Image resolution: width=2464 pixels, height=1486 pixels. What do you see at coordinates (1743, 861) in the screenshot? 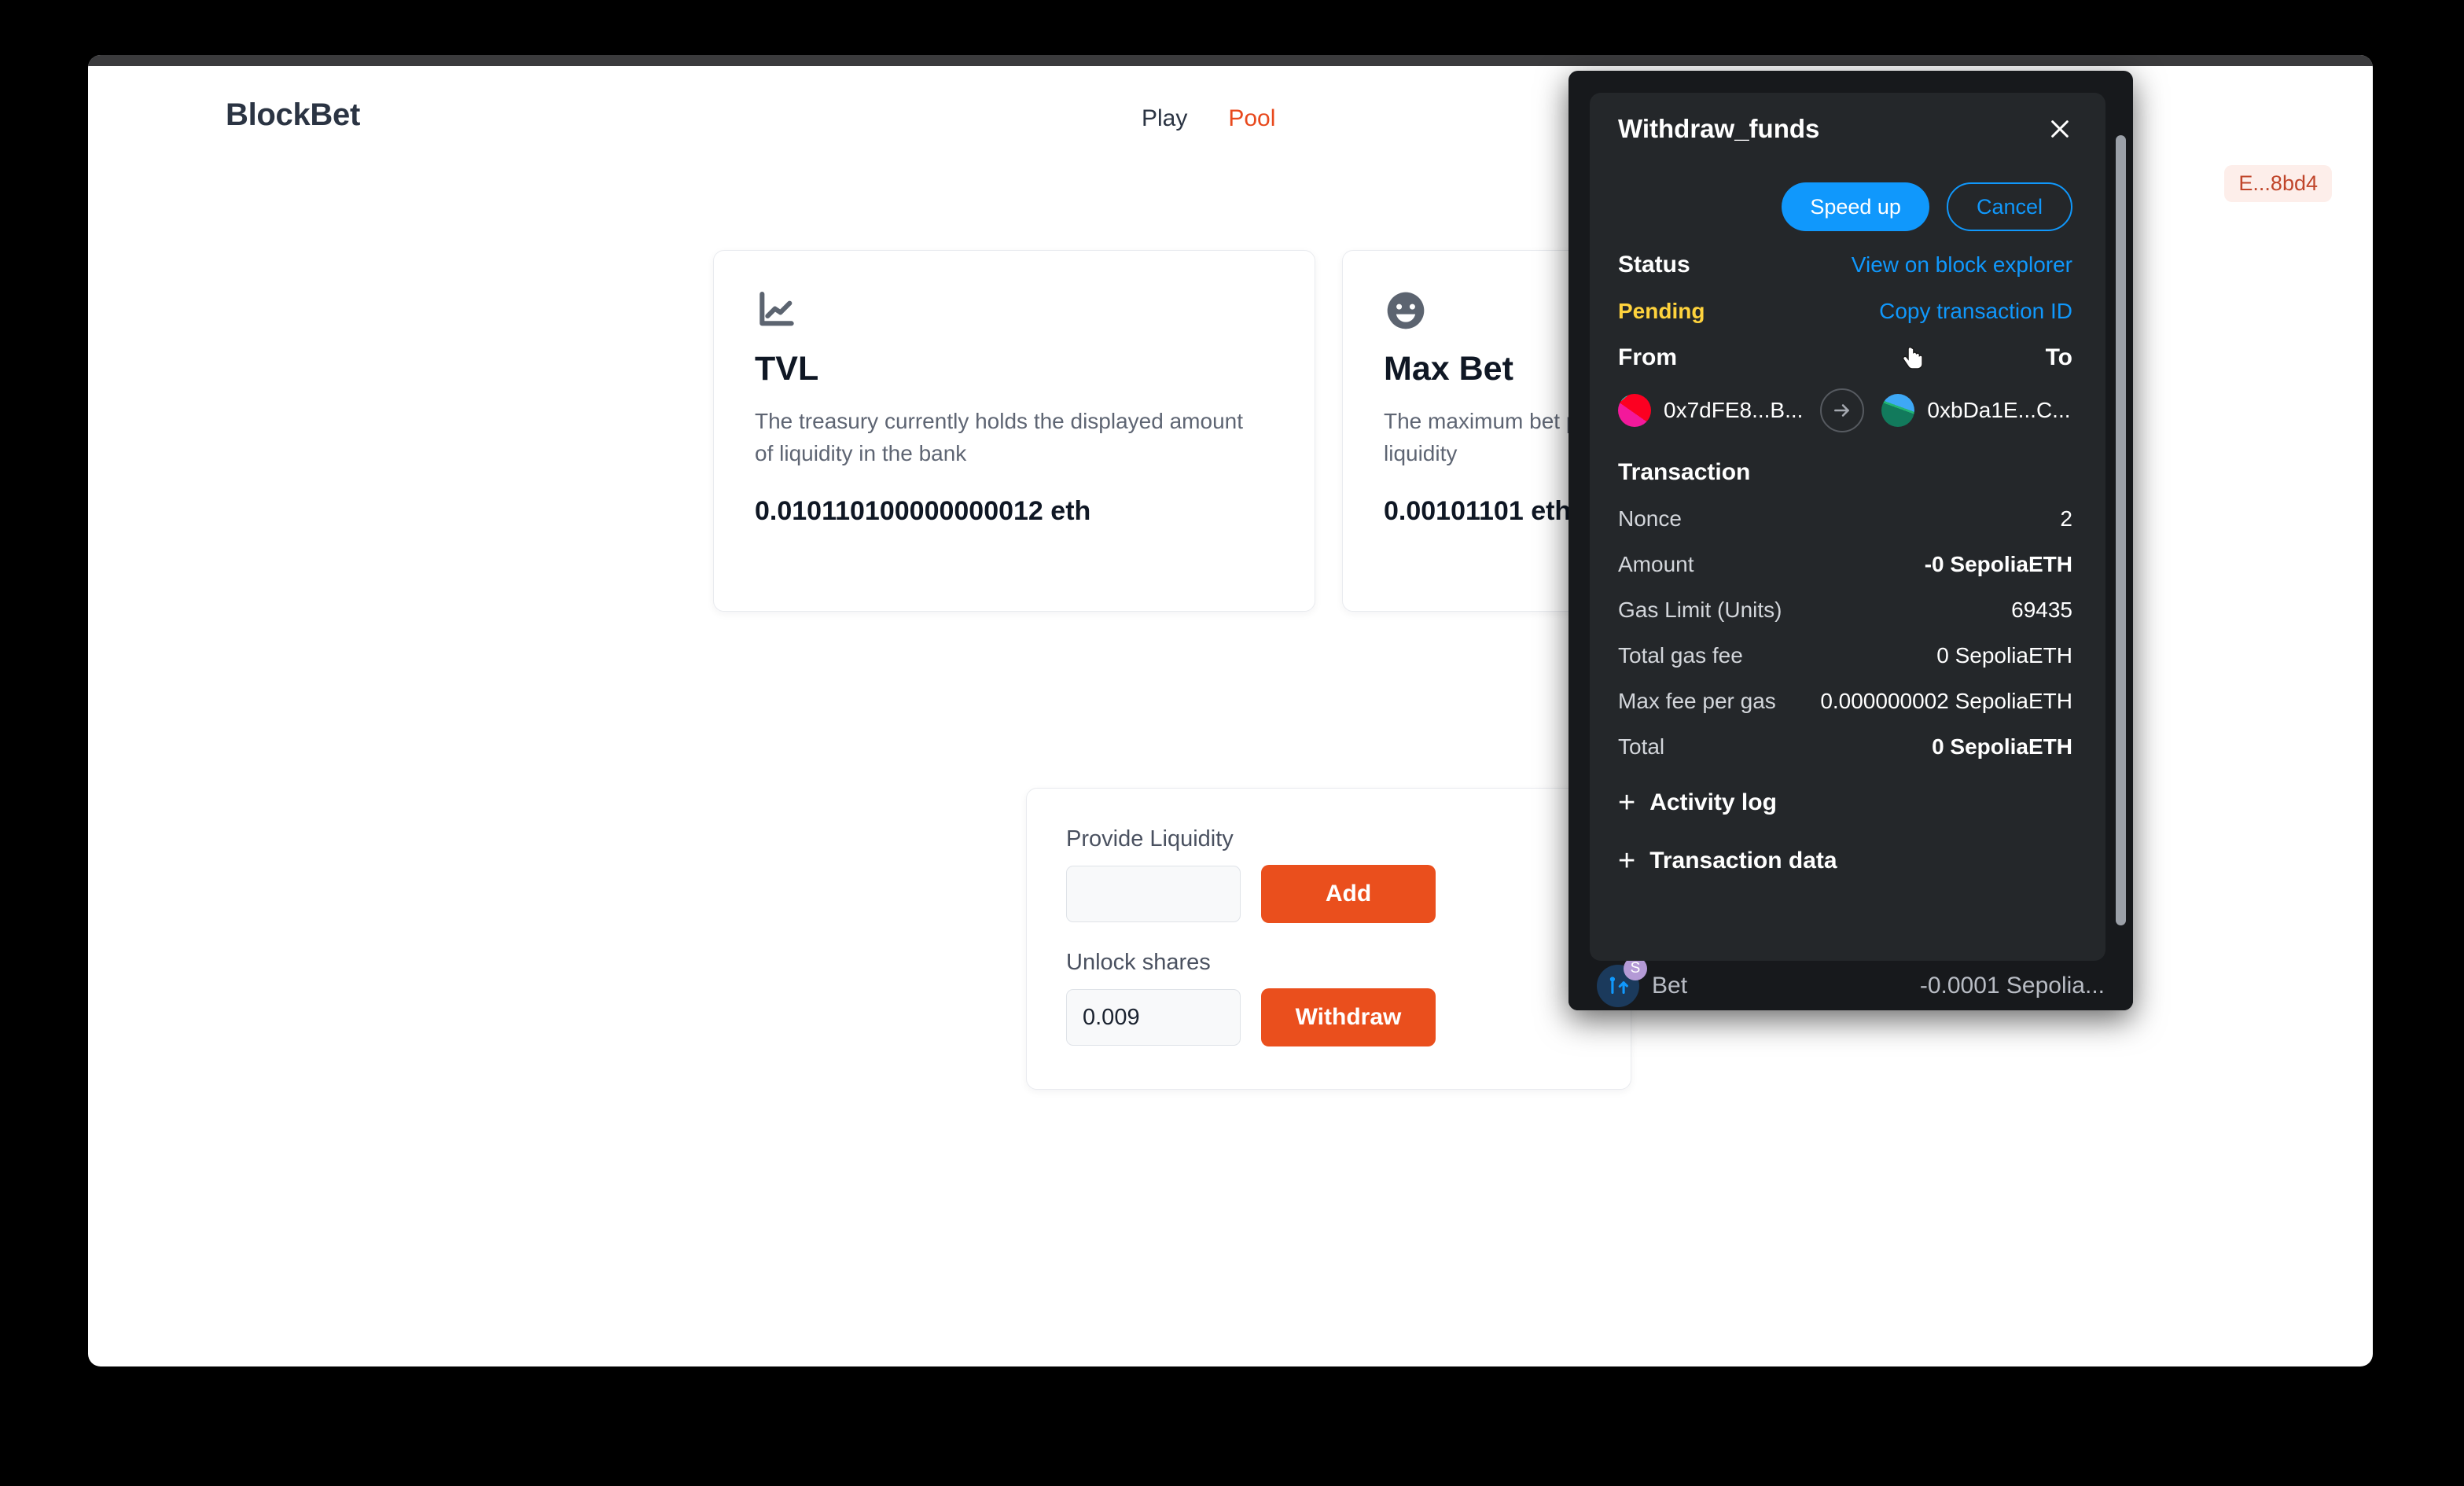
I see `transaction-data-label: Transaction data` at bounding box center [1743, 861].